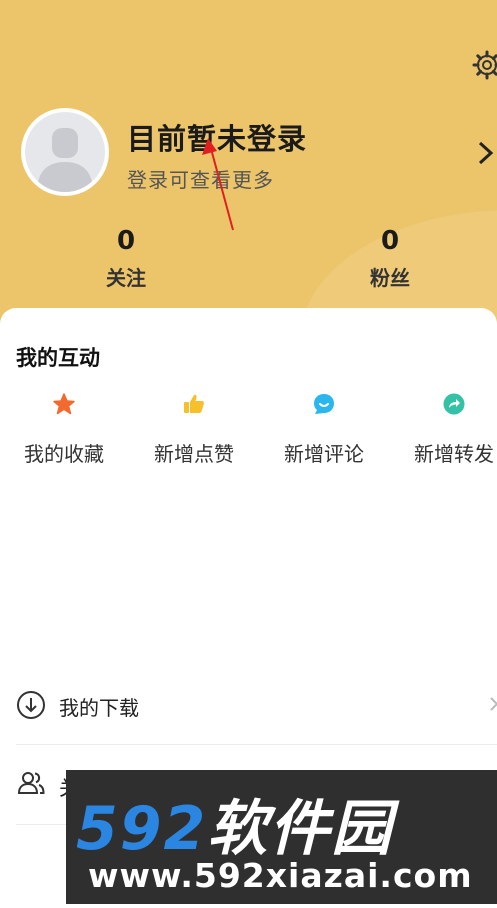  Describe the element at coordinates (194, 403) in the screenshot. I see `thumbs-up-icon` at that location.